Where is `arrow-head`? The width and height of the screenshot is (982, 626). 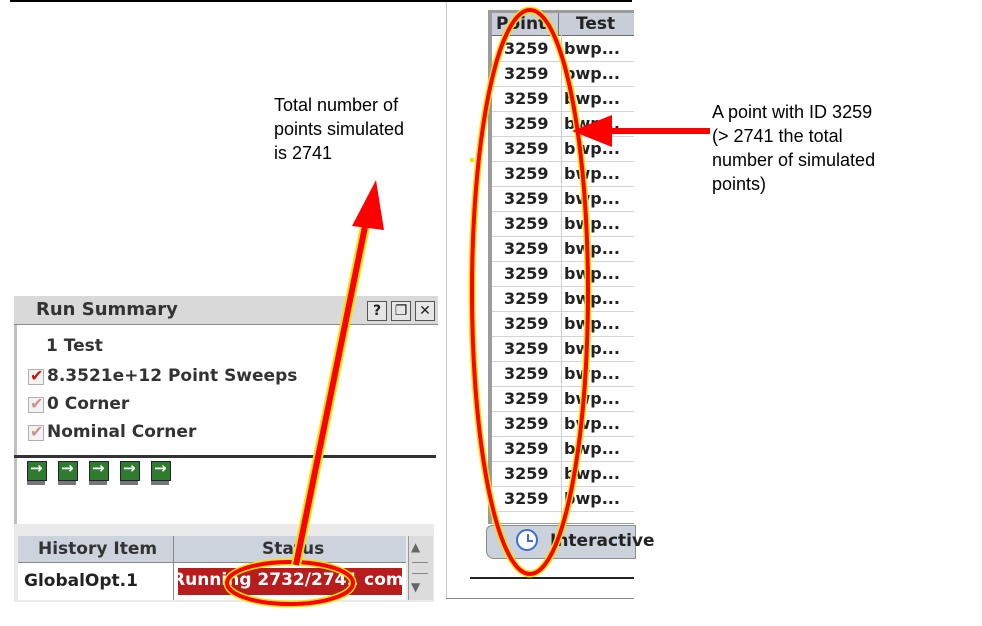 arrow-head is located at coordinates (368, 205).